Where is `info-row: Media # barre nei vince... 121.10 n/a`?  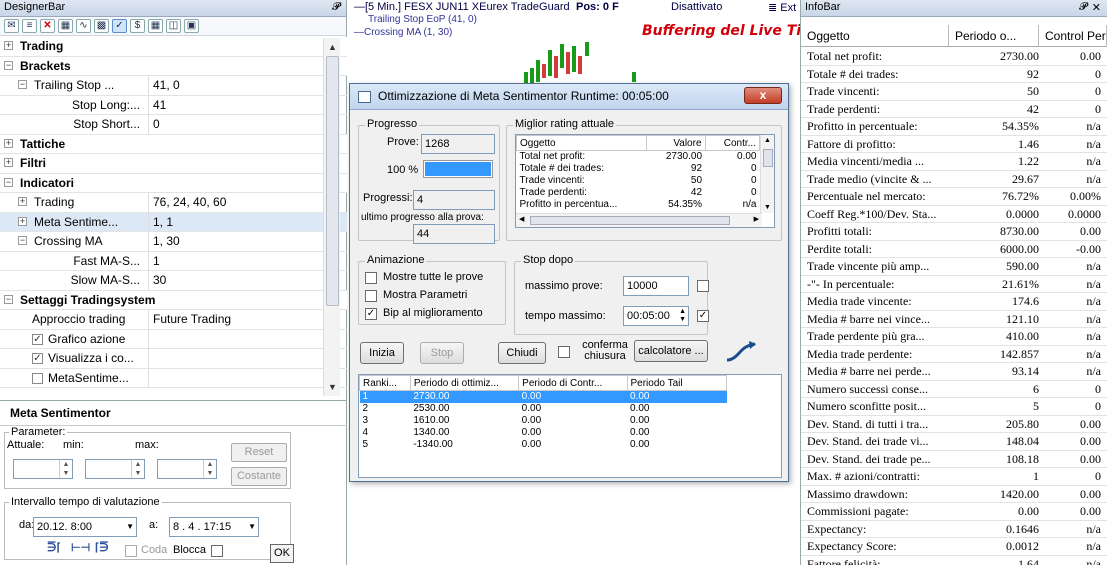
info-row: Media # barre nei vince... 121.10 n/a is located at coordinates (954, 319).